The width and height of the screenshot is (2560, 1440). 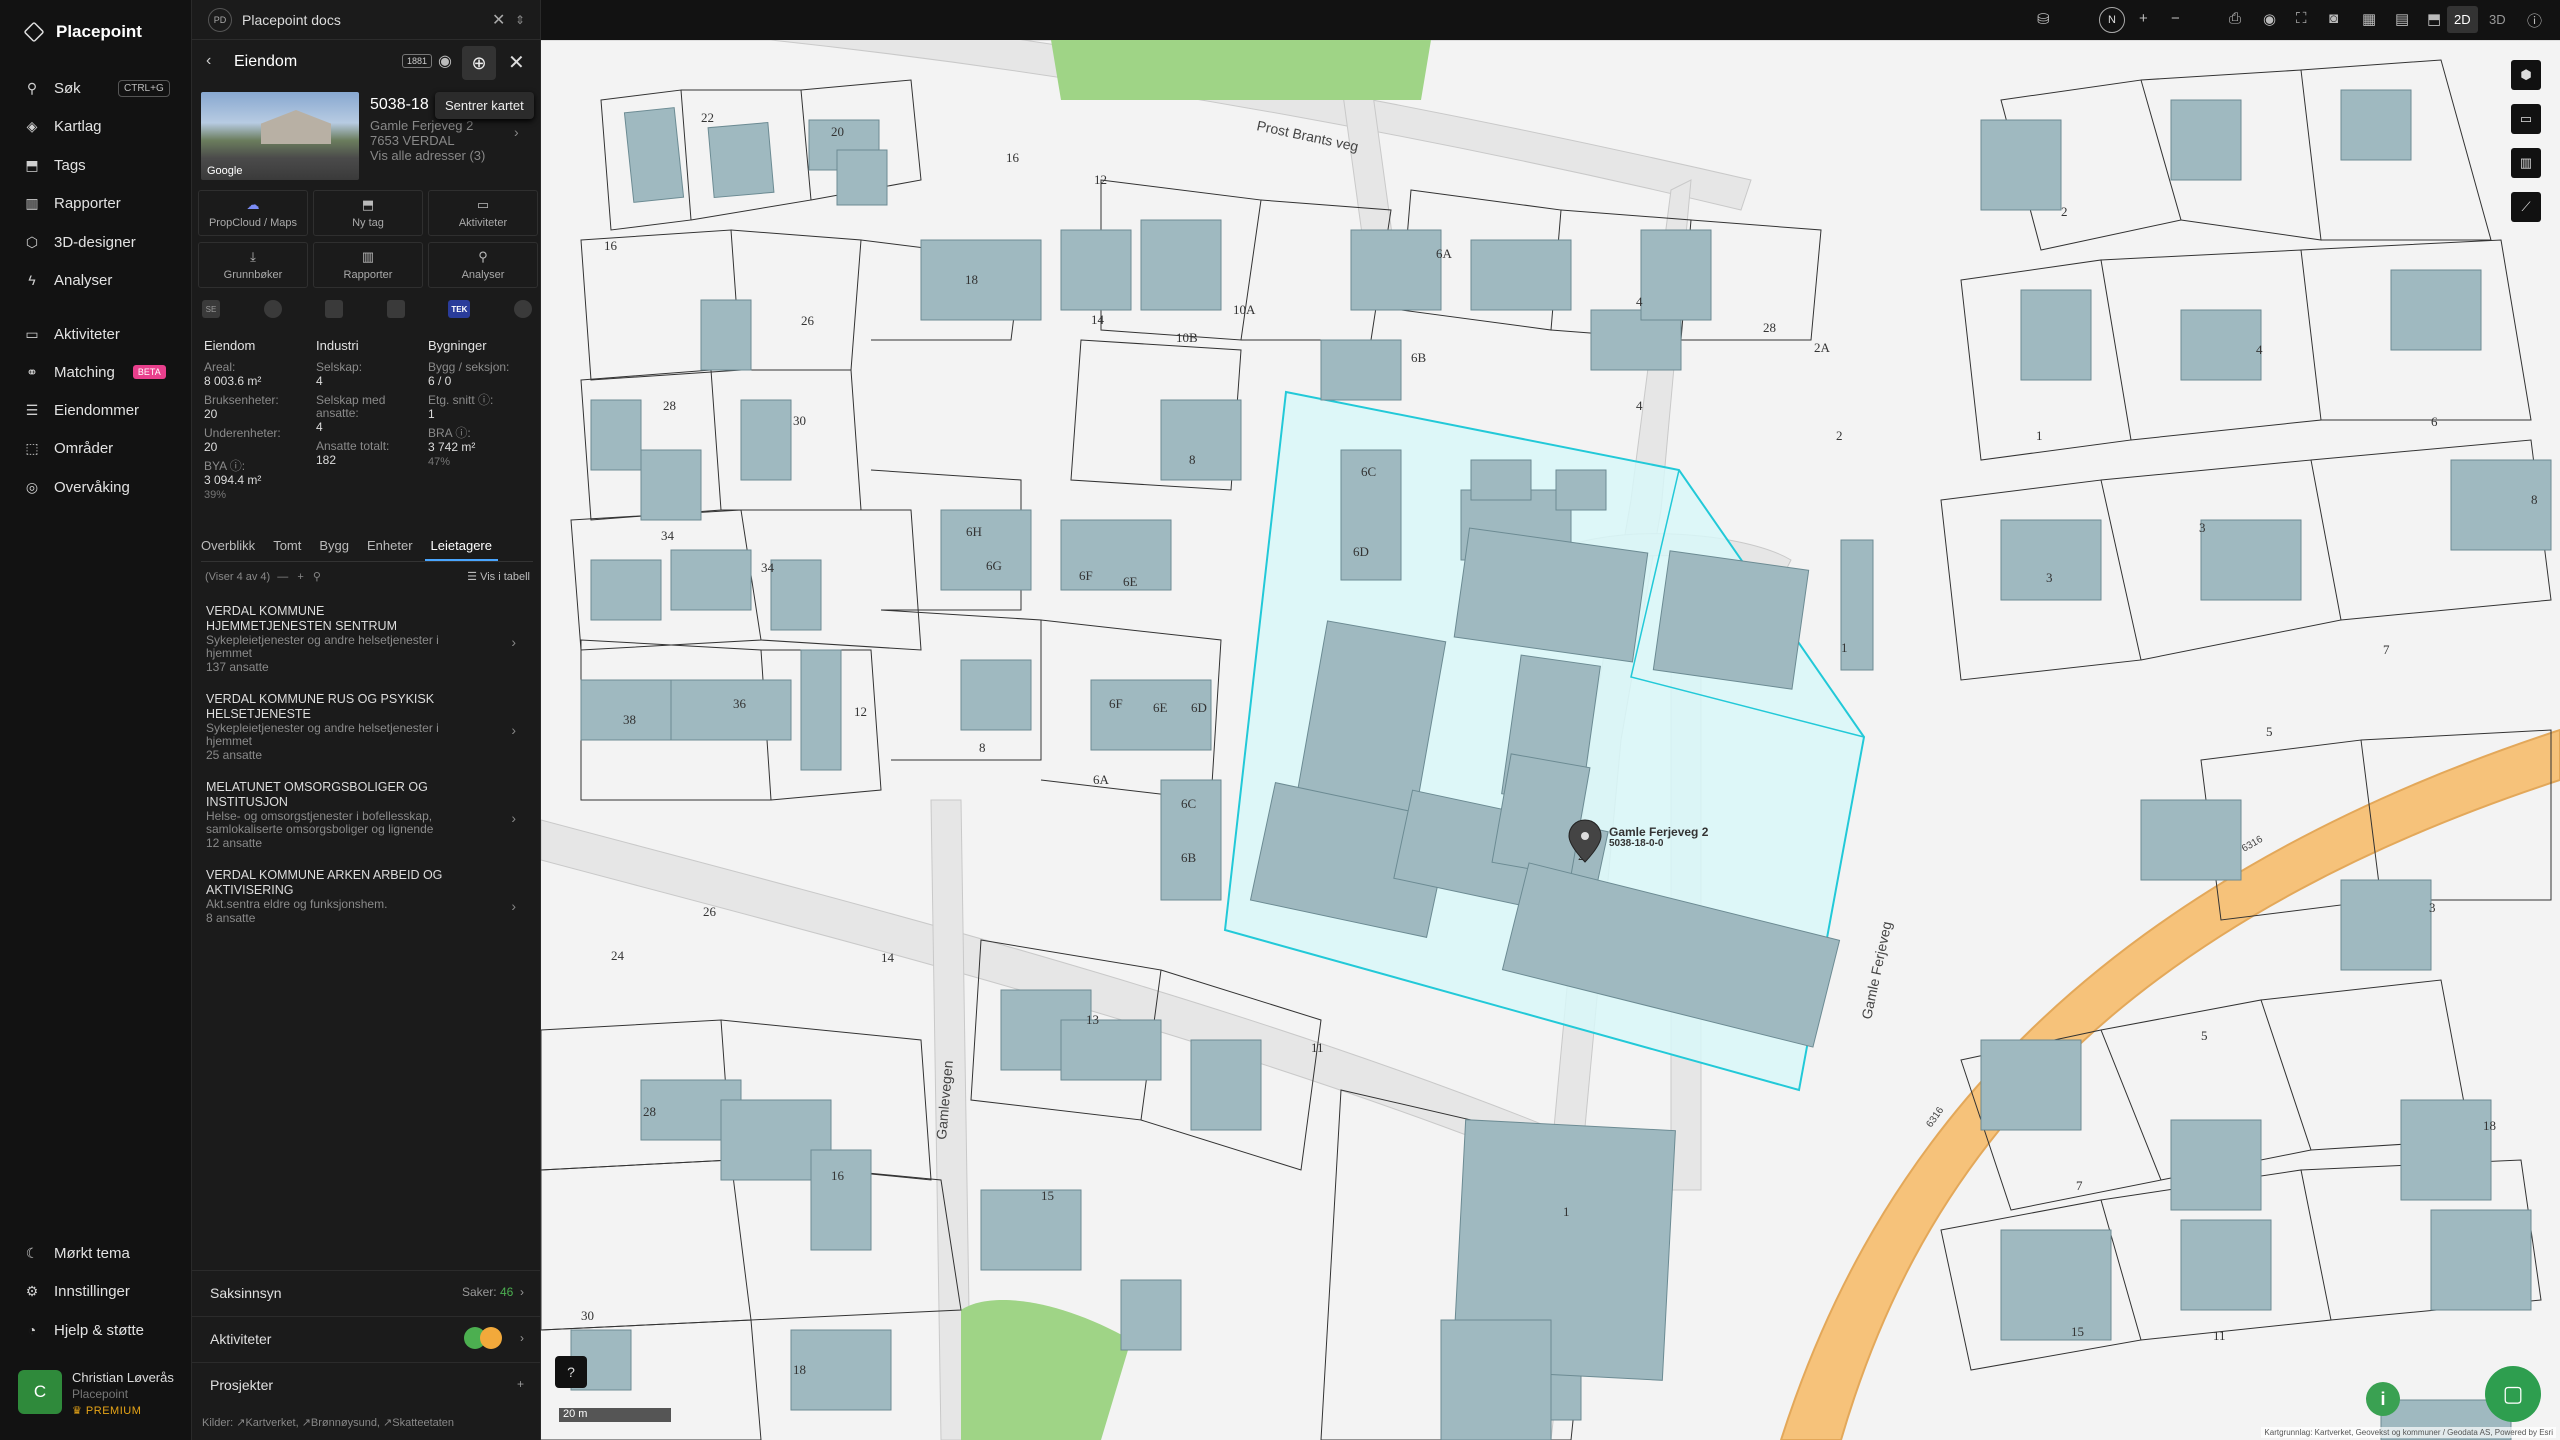 What do you see at coordinates (104, 334) in the screenshot?
I see `nav-item-aktiviteter: ▭ Aktiviteter` at bounding box center [104, 334].